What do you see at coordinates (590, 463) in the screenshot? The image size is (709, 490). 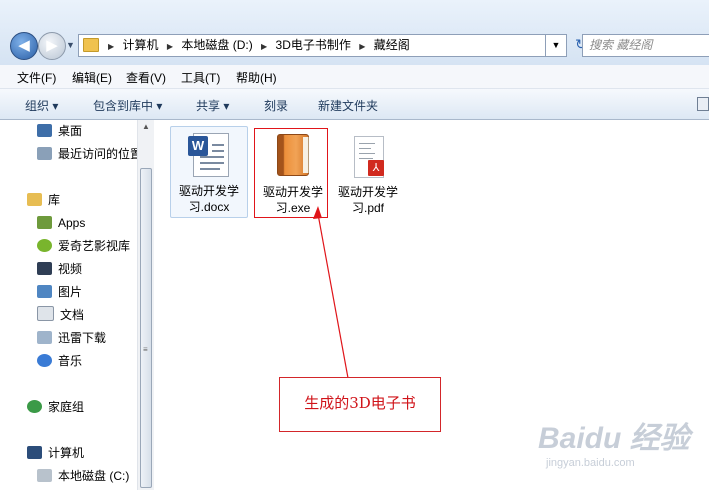 I see `watermark-url: jingyan.baidu.com` at bounding box center [590, 463].